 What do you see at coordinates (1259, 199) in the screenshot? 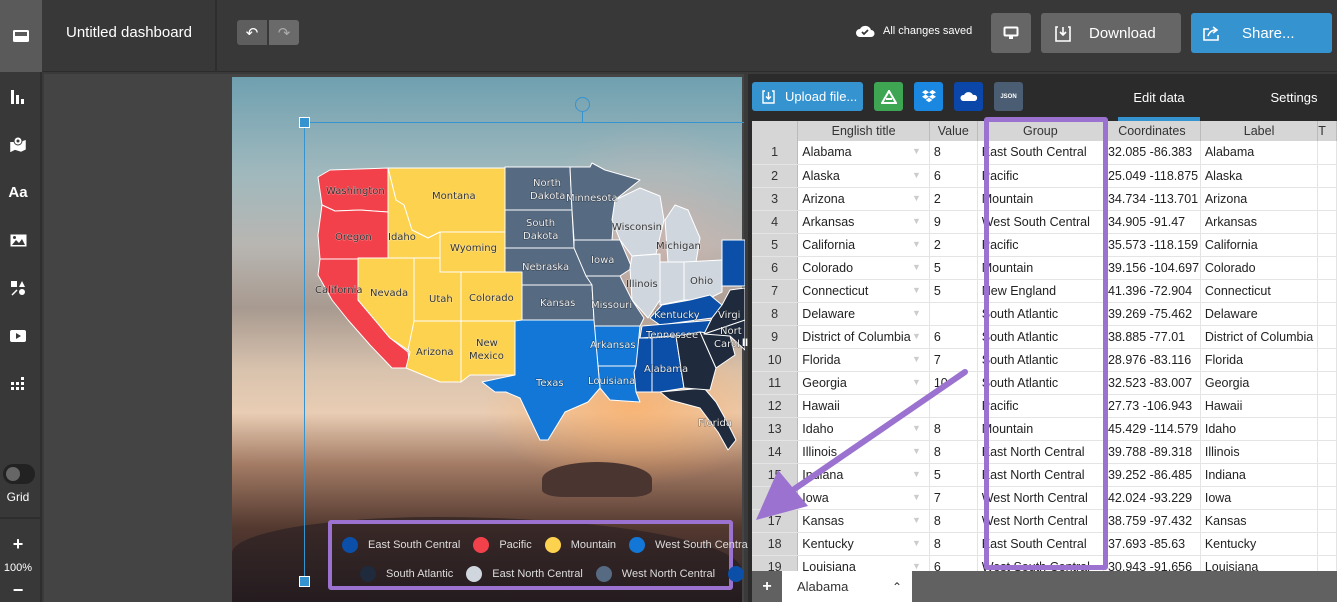
I see `cell-label: Arizona` at bounding box center [1259, 199].